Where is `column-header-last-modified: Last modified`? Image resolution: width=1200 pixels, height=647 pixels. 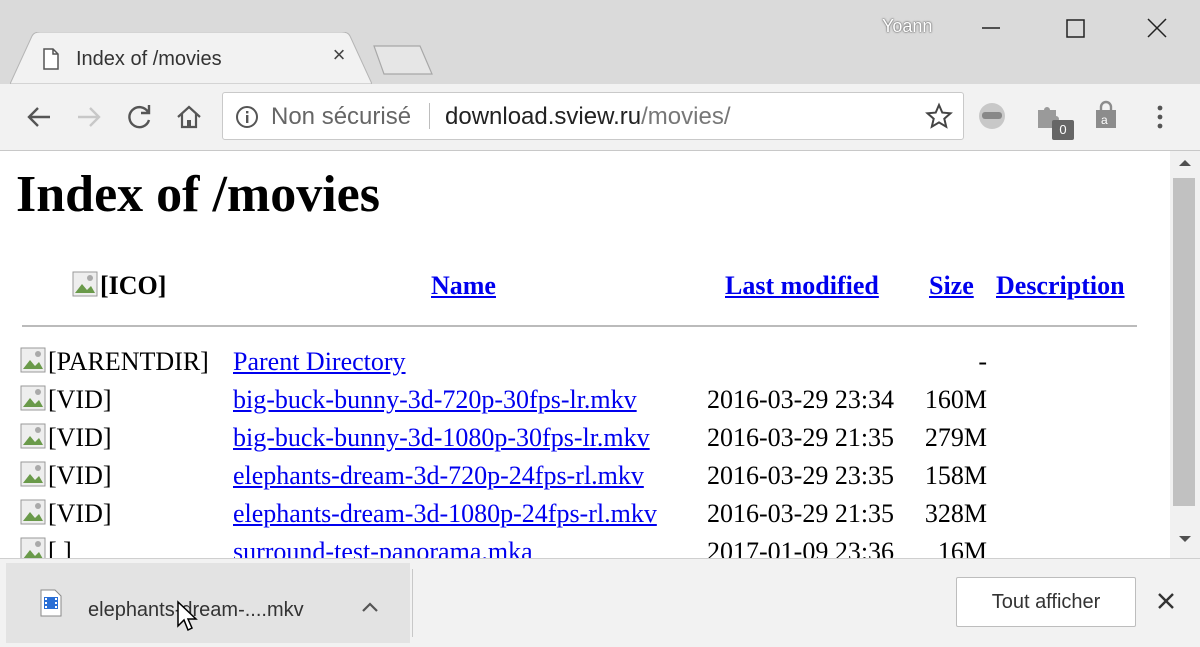
column-header-last-modified: Last modified is located at coordinates (802, 285).